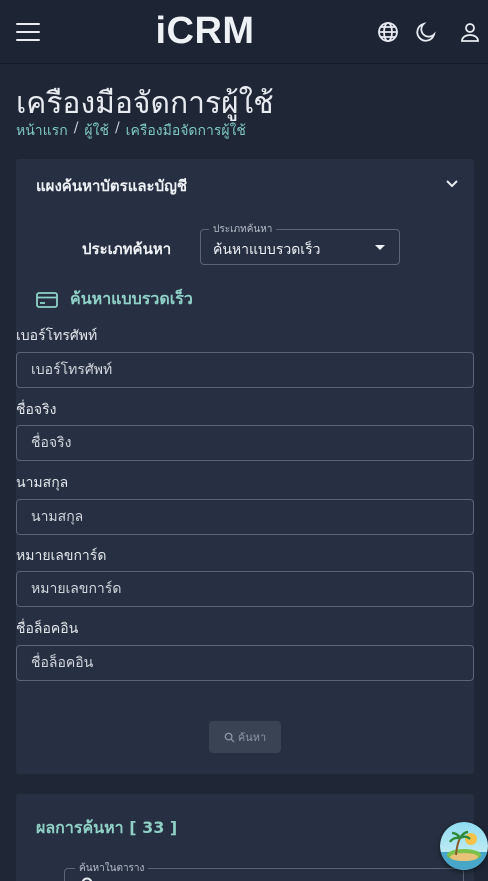  I want to click on globe-icon, so click(388, 32).